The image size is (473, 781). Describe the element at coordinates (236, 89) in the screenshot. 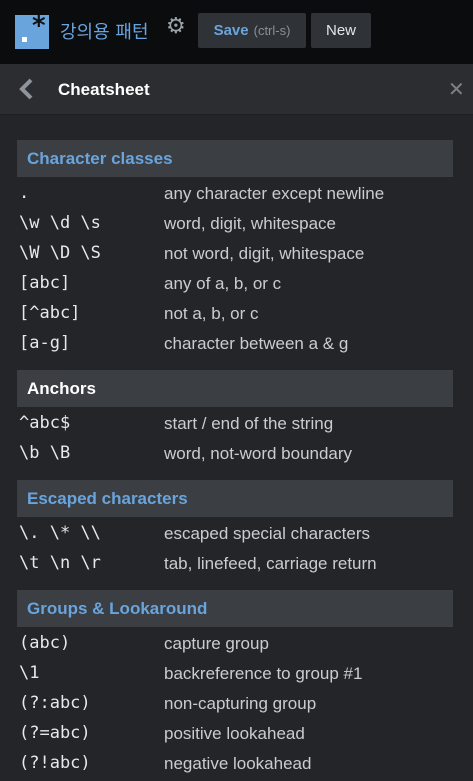

I see `cheatsheet-header: Cheatsheet ✕` at that location.